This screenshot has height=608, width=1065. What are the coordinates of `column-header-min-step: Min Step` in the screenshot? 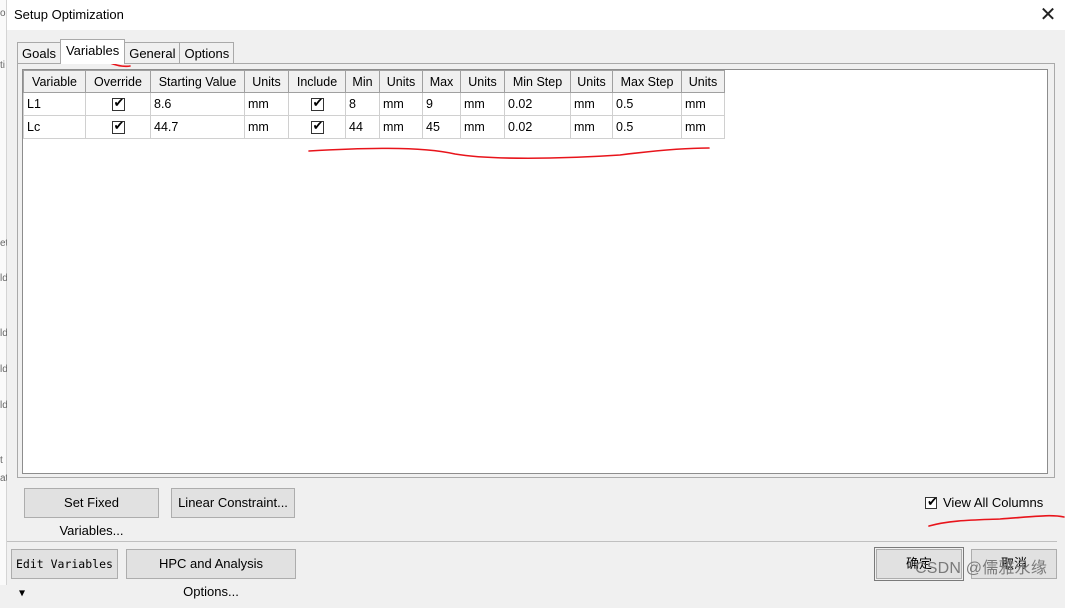 It's located at (537, 81).